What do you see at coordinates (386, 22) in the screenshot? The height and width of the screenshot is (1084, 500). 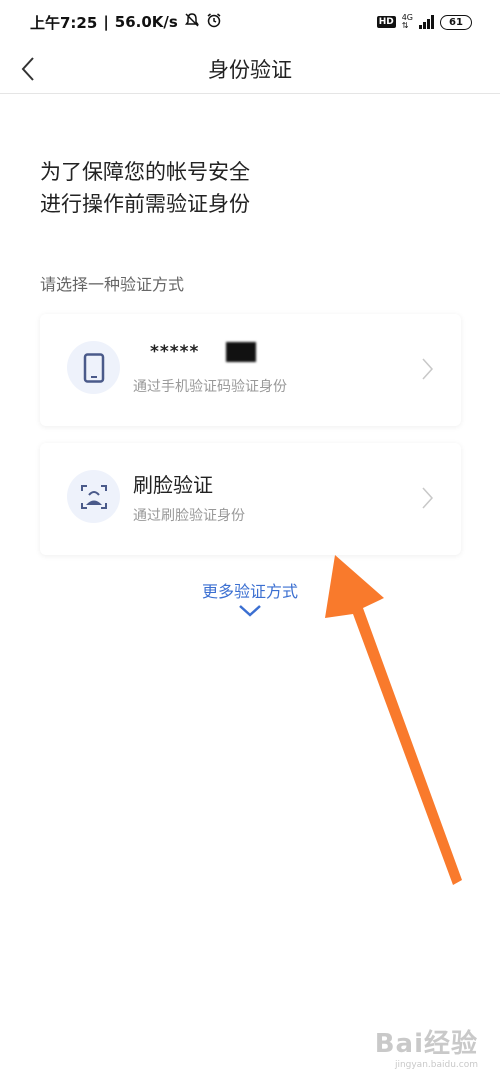 I see `hd-badge: HD` at bounding box center [386, 22].